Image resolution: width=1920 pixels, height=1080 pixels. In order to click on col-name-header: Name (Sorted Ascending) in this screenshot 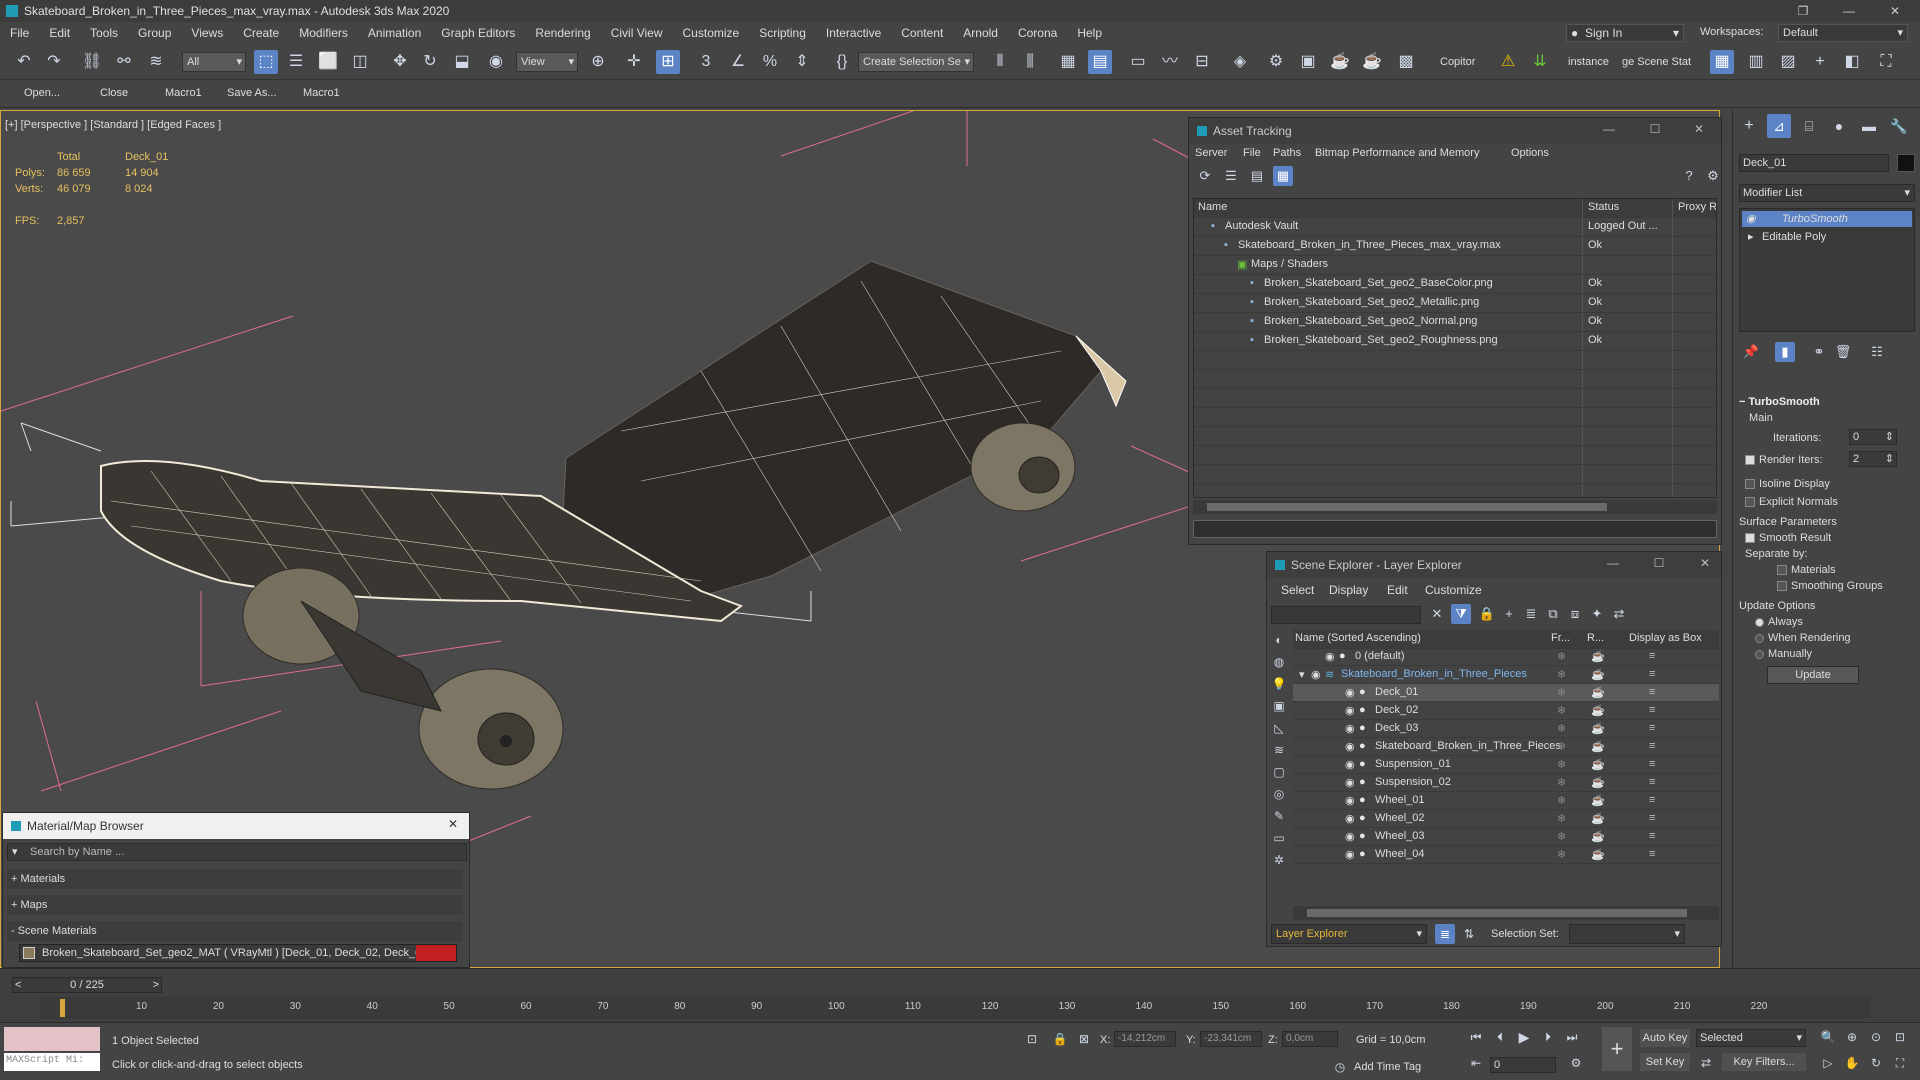, I will do `click(1358, 638)`.